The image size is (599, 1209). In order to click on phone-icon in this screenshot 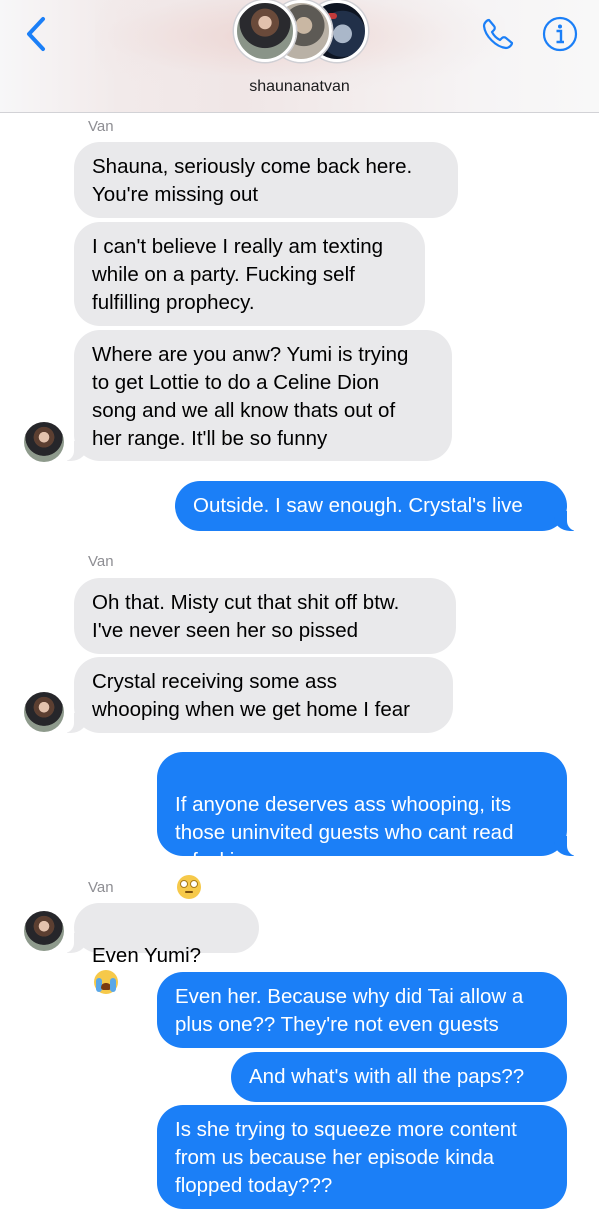, I will do `click(498, 34)`.